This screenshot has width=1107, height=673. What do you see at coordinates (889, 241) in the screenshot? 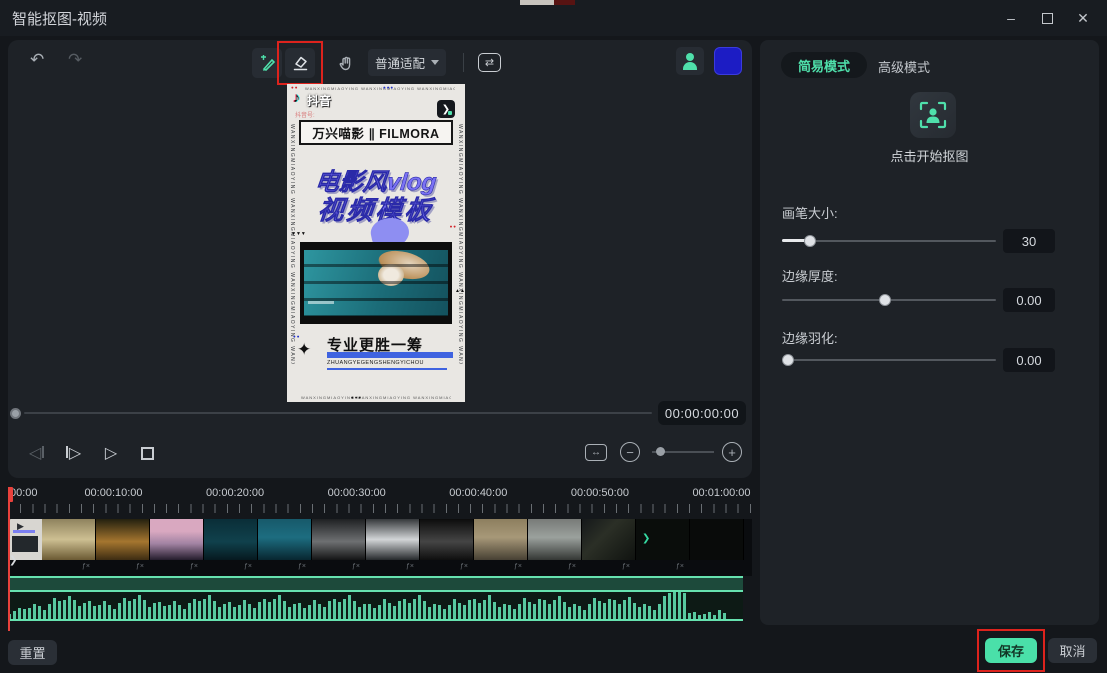
I see `brush-size-slider` at bounding box center [889, 241].